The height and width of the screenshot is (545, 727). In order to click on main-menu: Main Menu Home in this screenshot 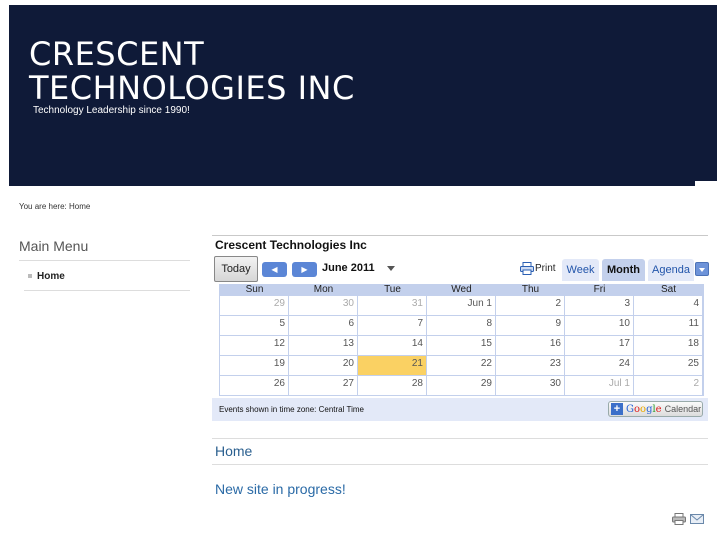, I will do `click(104, 264)`.